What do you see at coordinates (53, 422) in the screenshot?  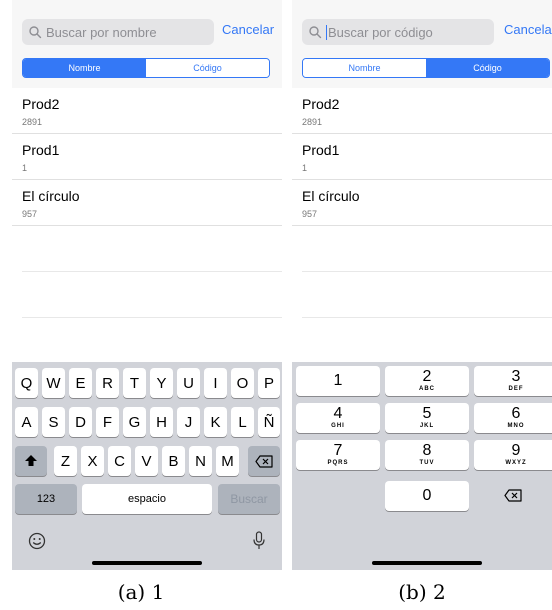 I see `key-s: S` at bounding box center [53, 422].